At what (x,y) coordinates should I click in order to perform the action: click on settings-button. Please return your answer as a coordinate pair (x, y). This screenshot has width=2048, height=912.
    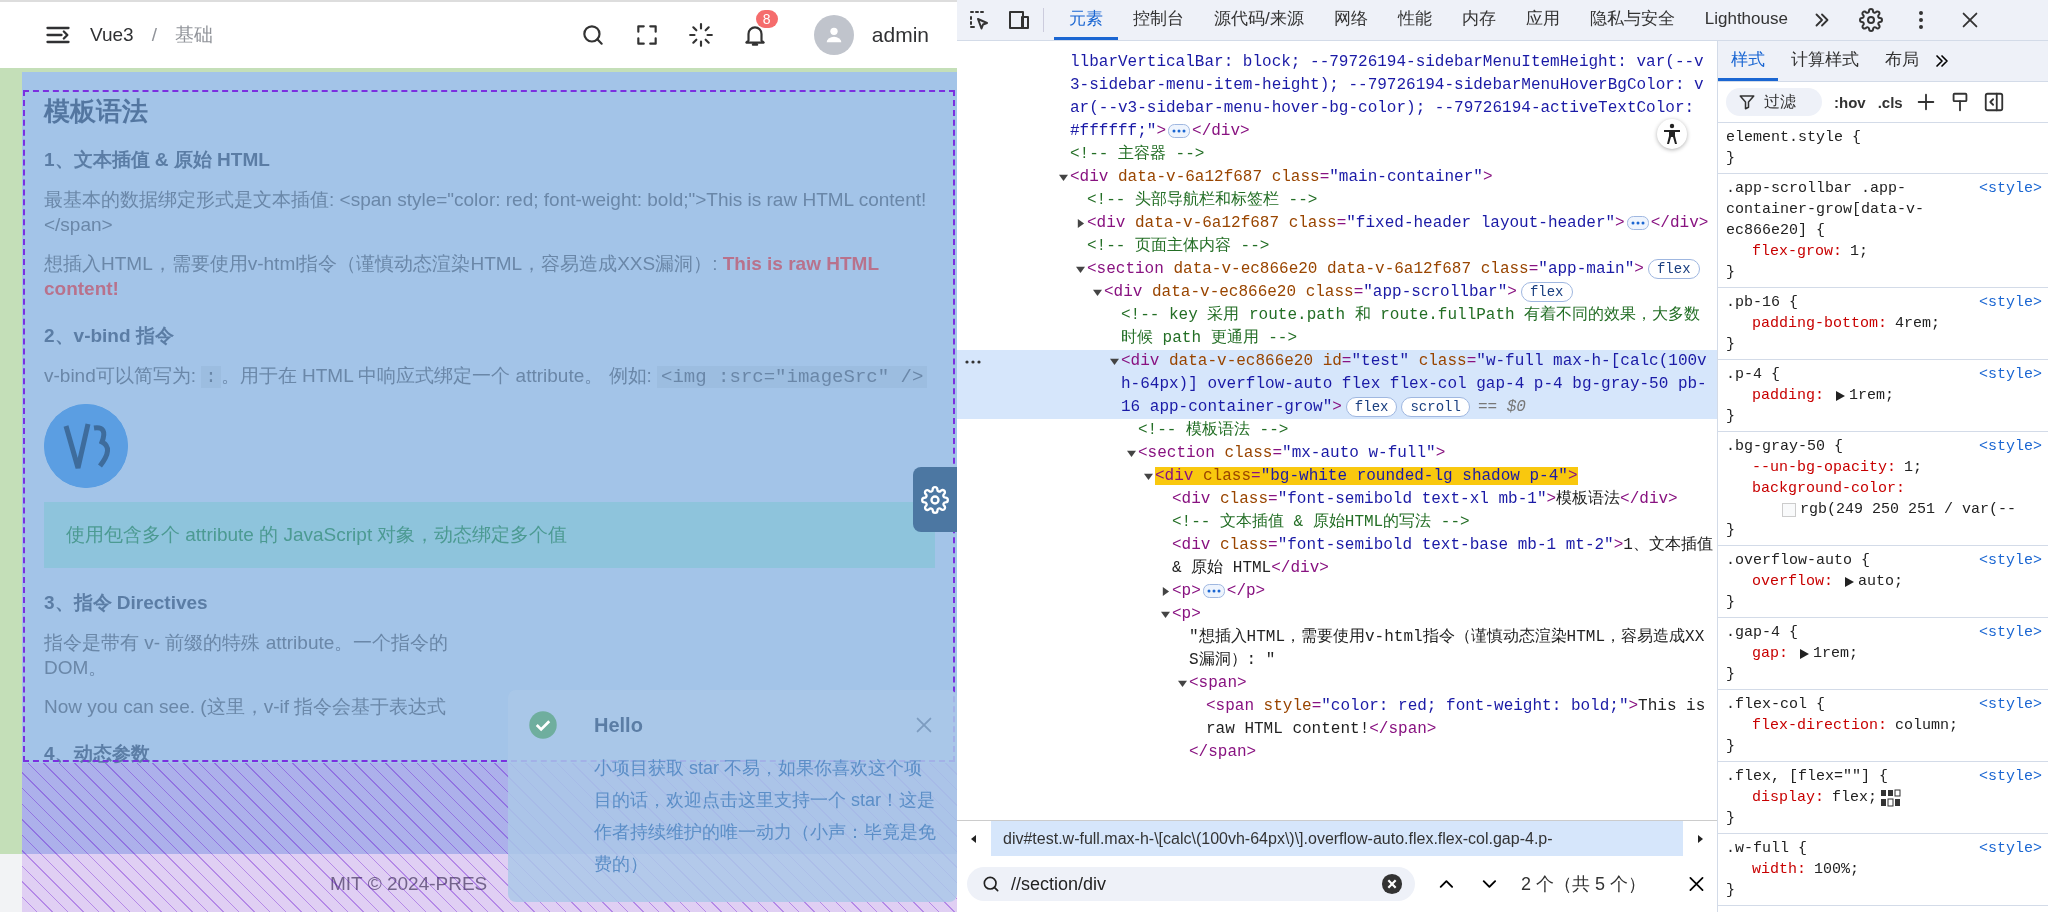
    Looking at the image, I should click on (935, 499).